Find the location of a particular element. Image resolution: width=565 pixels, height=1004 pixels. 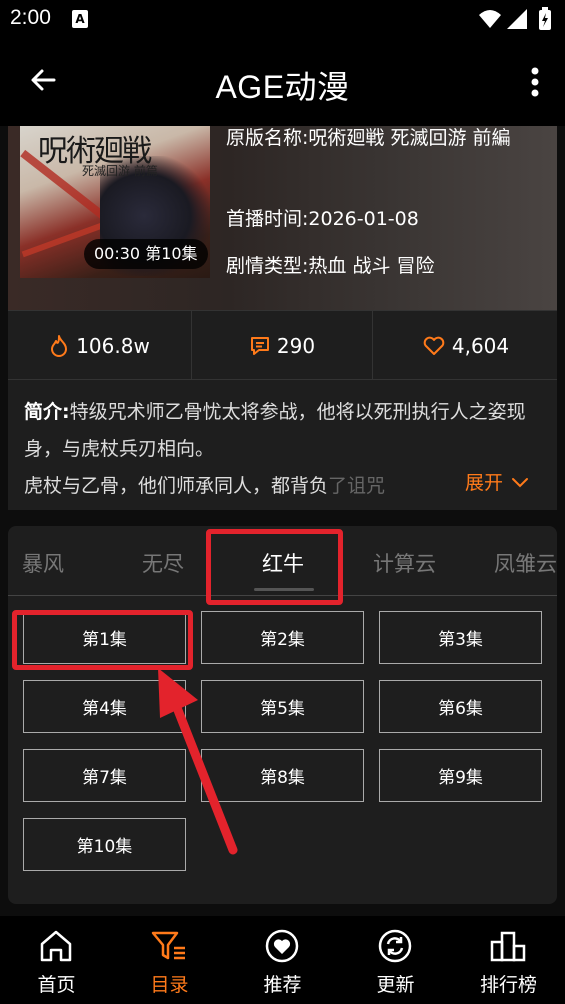

notification-icon: A is located at coordinates (80, 19).